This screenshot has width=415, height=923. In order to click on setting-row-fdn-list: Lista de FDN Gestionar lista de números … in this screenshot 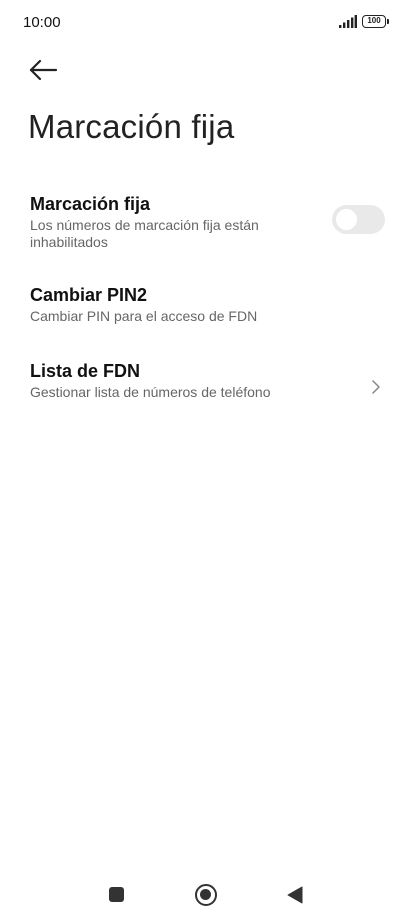, I will do `click(207, 382)`.